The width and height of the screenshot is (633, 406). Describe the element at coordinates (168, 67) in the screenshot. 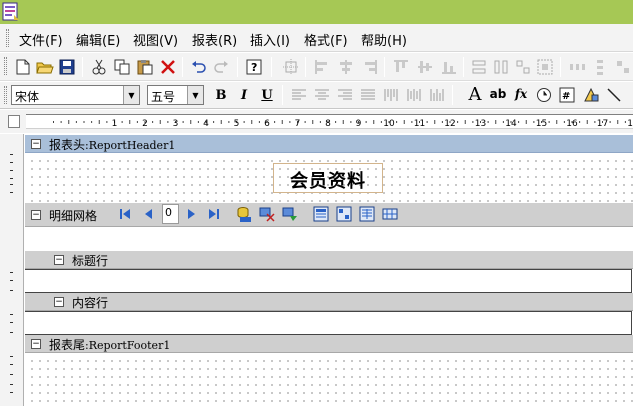

I see `delete-icon` at that location.